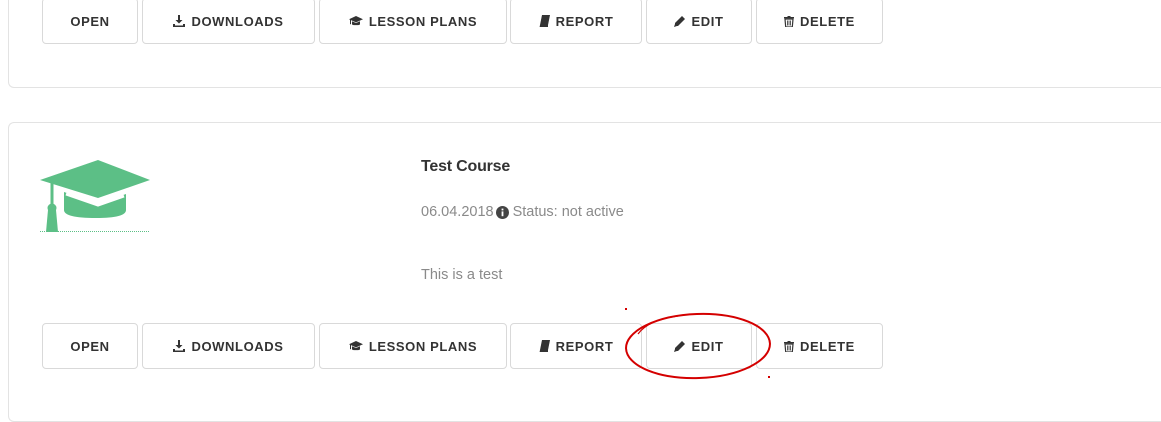  What do you see at coordinates (465, 167) in the screenshot?
I see `course-title: Test Course` at bounding box center [465, 167].